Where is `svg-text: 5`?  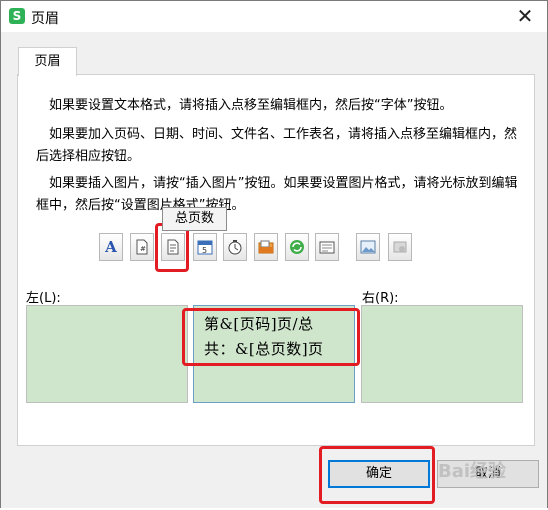
svg-text: 5 is located at coordinates (204, 250).